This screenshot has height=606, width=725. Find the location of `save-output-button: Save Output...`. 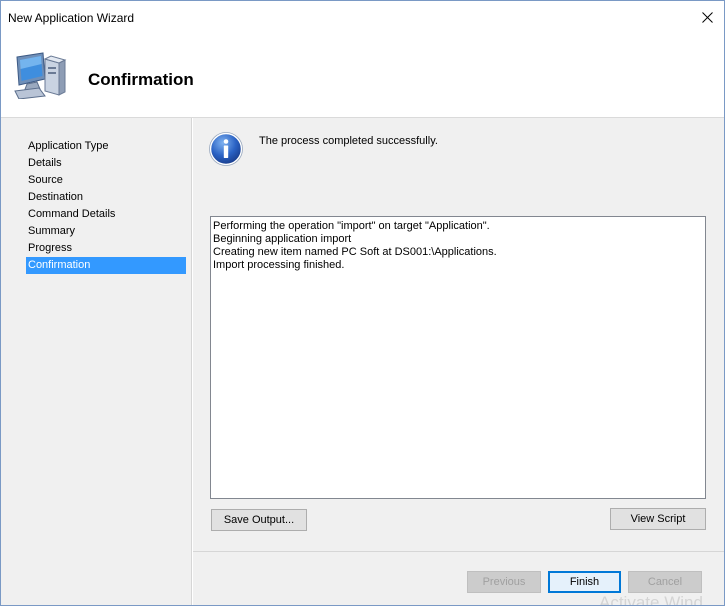

save-output-button: Save Output... is located at coordinates (259, 520).